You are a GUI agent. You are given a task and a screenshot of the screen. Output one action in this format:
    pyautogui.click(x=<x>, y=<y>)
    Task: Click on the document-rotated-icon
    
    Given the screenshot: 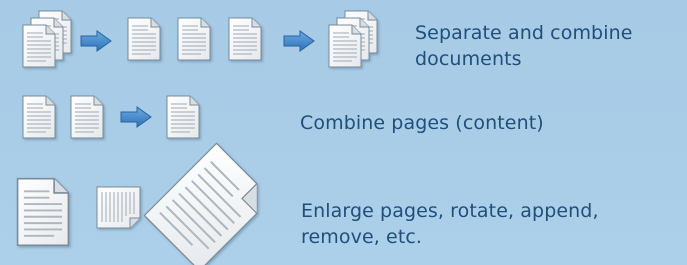 What is the action you would take?
    pyautogui.click(x=200, y=203)
    